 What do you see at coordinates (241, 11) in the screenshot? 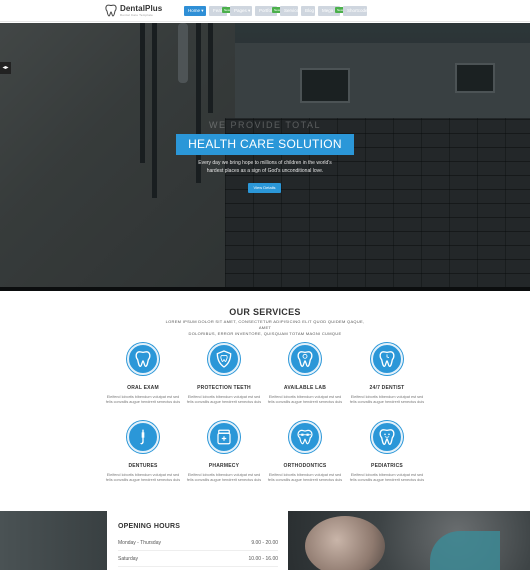
I see `nav-pages: Pages ▾` at bounding box center [241, 11].